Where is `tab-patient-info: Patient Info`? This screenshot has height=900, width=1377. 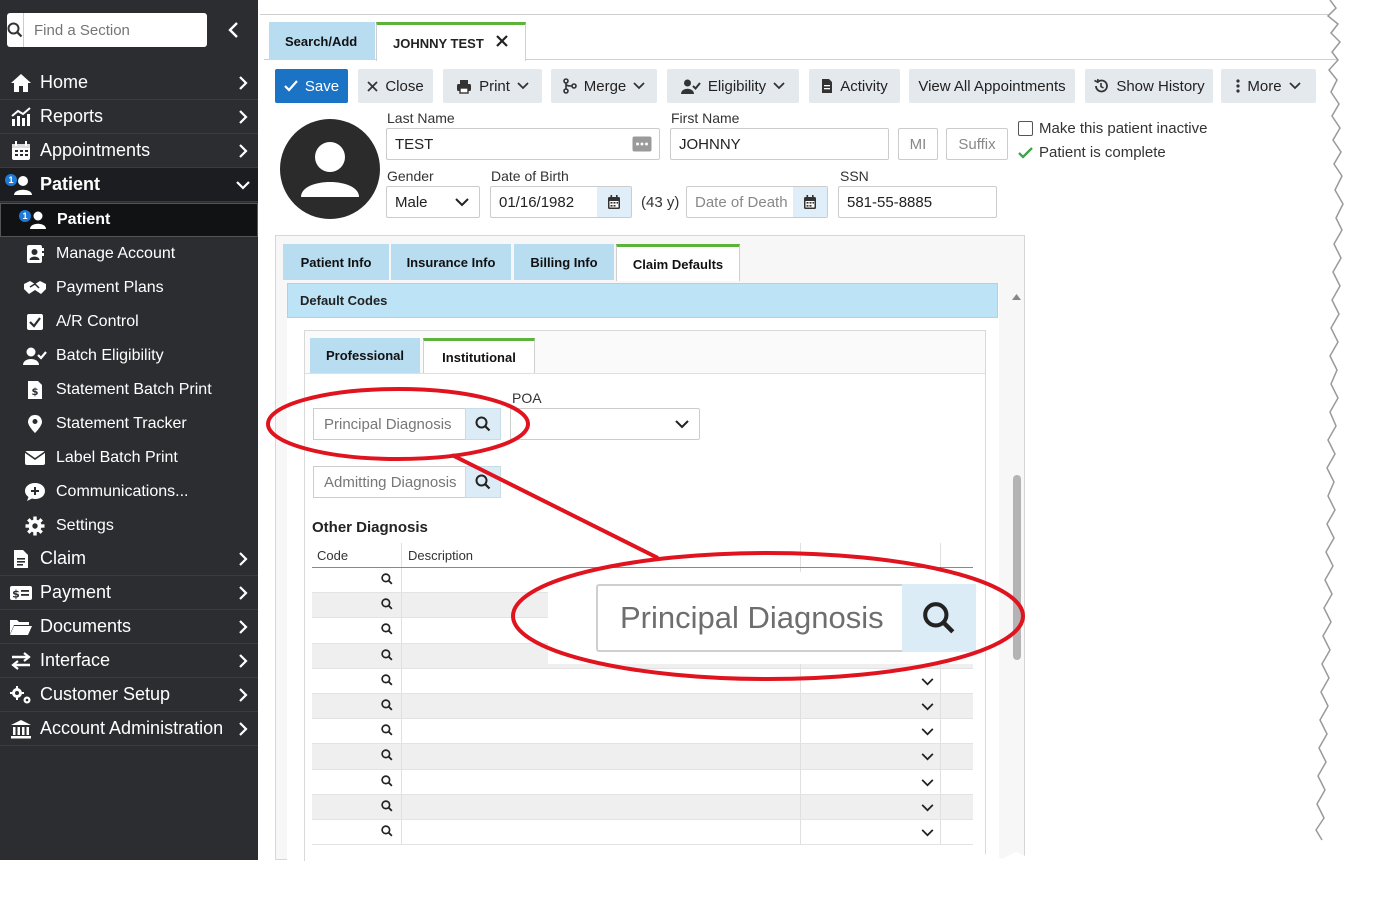 tab-patient-info: Patient Info is located at coordinates (336, 262).